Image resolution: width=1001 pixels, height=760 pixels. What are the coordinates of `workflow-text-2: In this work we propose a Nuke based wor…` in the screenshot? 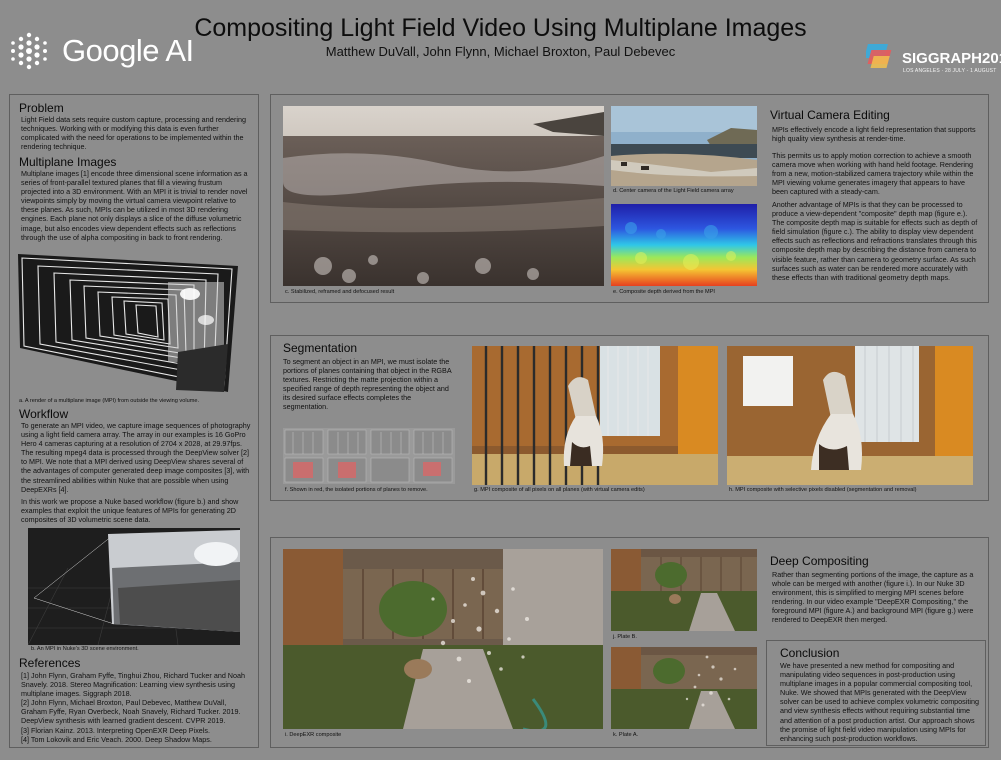 It's located at (130, 511).